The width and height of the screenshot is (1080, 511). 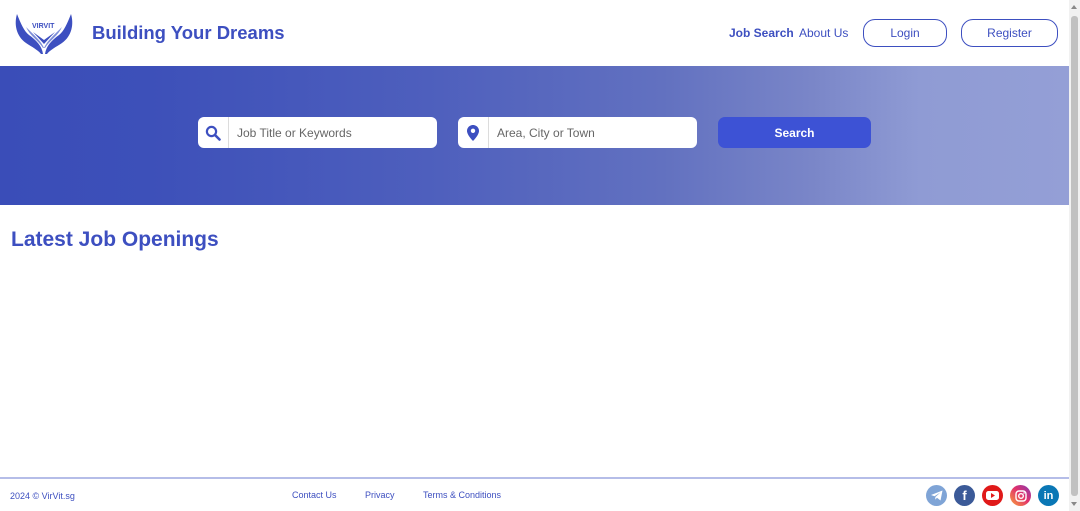 I want to click on page-scrollbar, so click(x=1074, y=255).